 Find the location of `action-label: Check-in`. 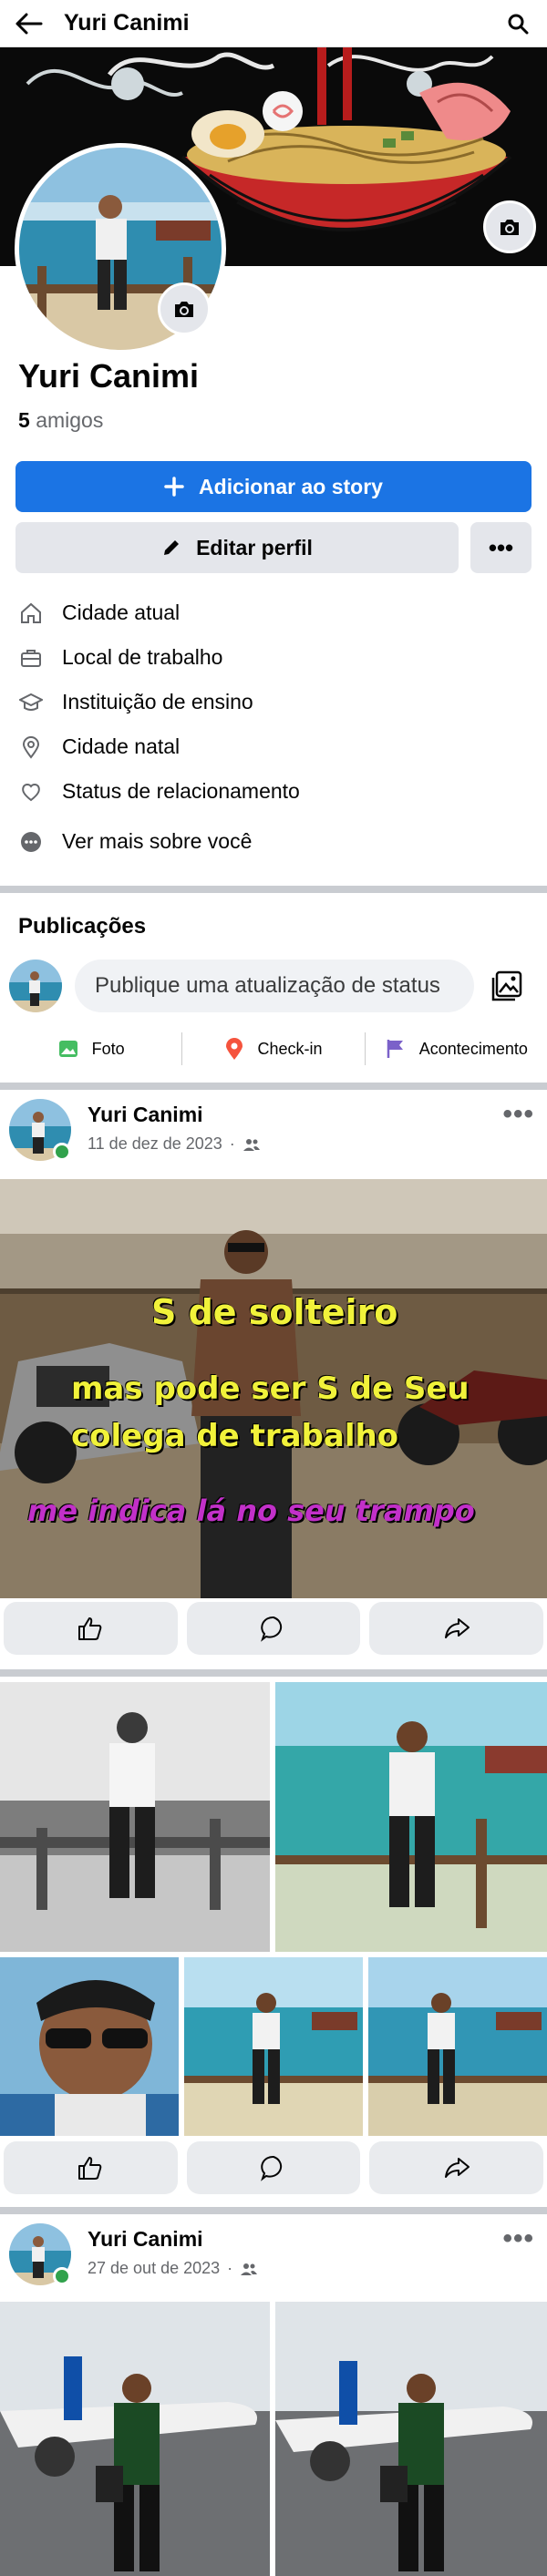

action-label: Check-in is located at coordinates (290, 1048).